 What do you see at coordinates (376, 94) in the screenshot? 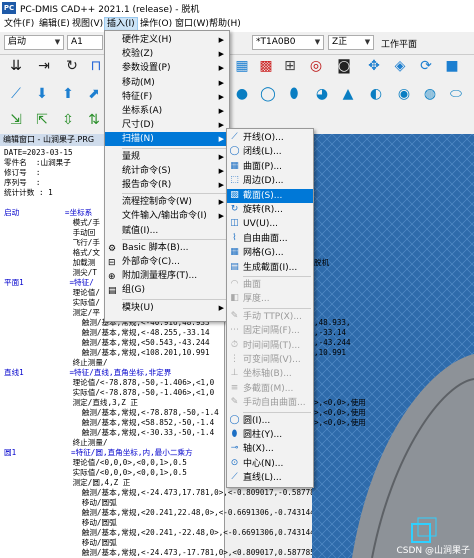
I see `disc-icon: ◐` at bounding box center [376, 94].